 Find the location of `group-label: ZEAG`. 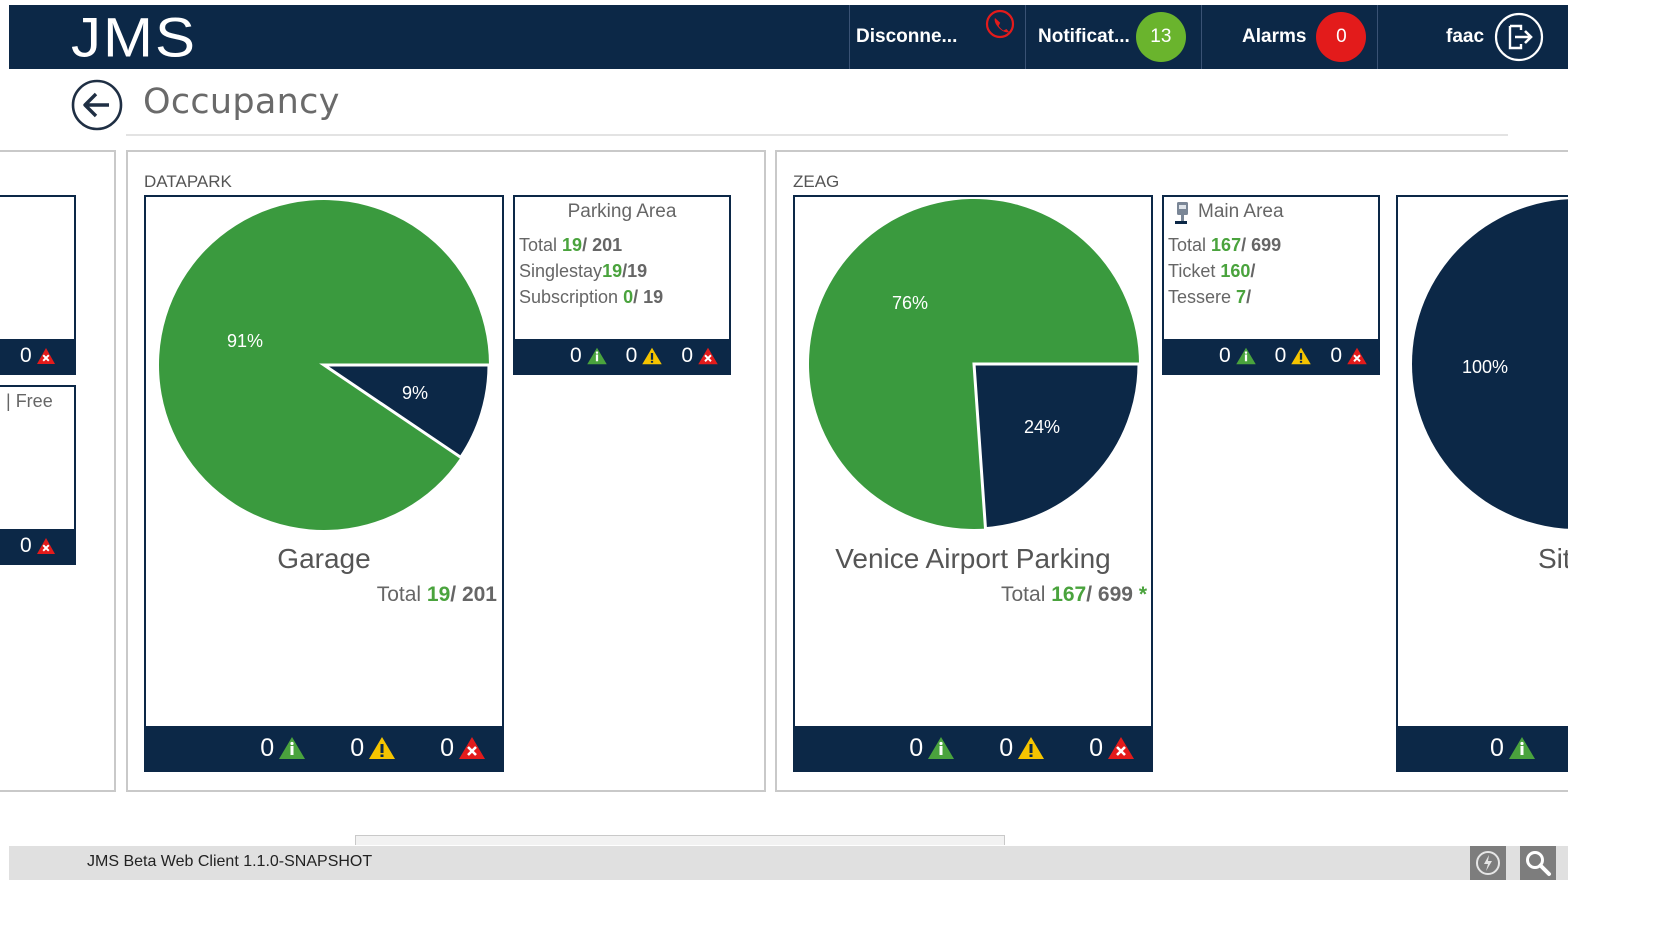

group-label: ZEAG is located at coordinates (816, 181).